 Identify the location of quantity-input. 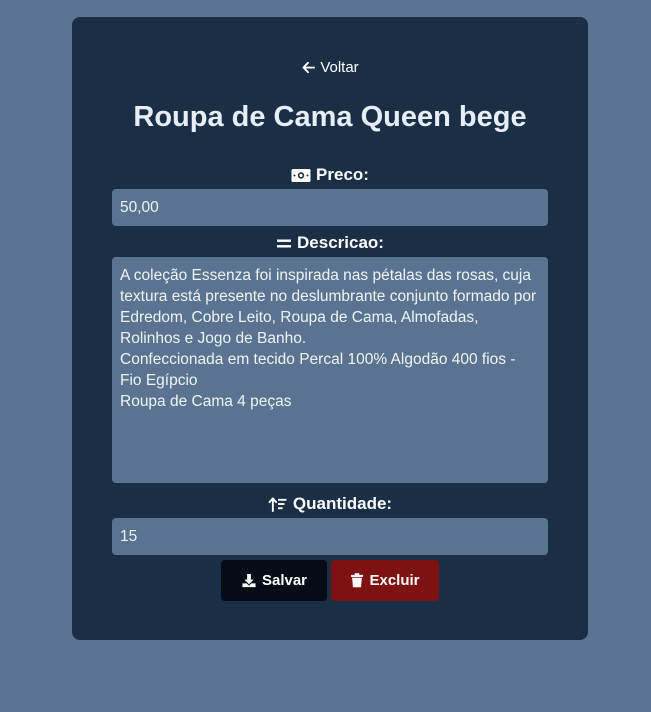
(330, 536).